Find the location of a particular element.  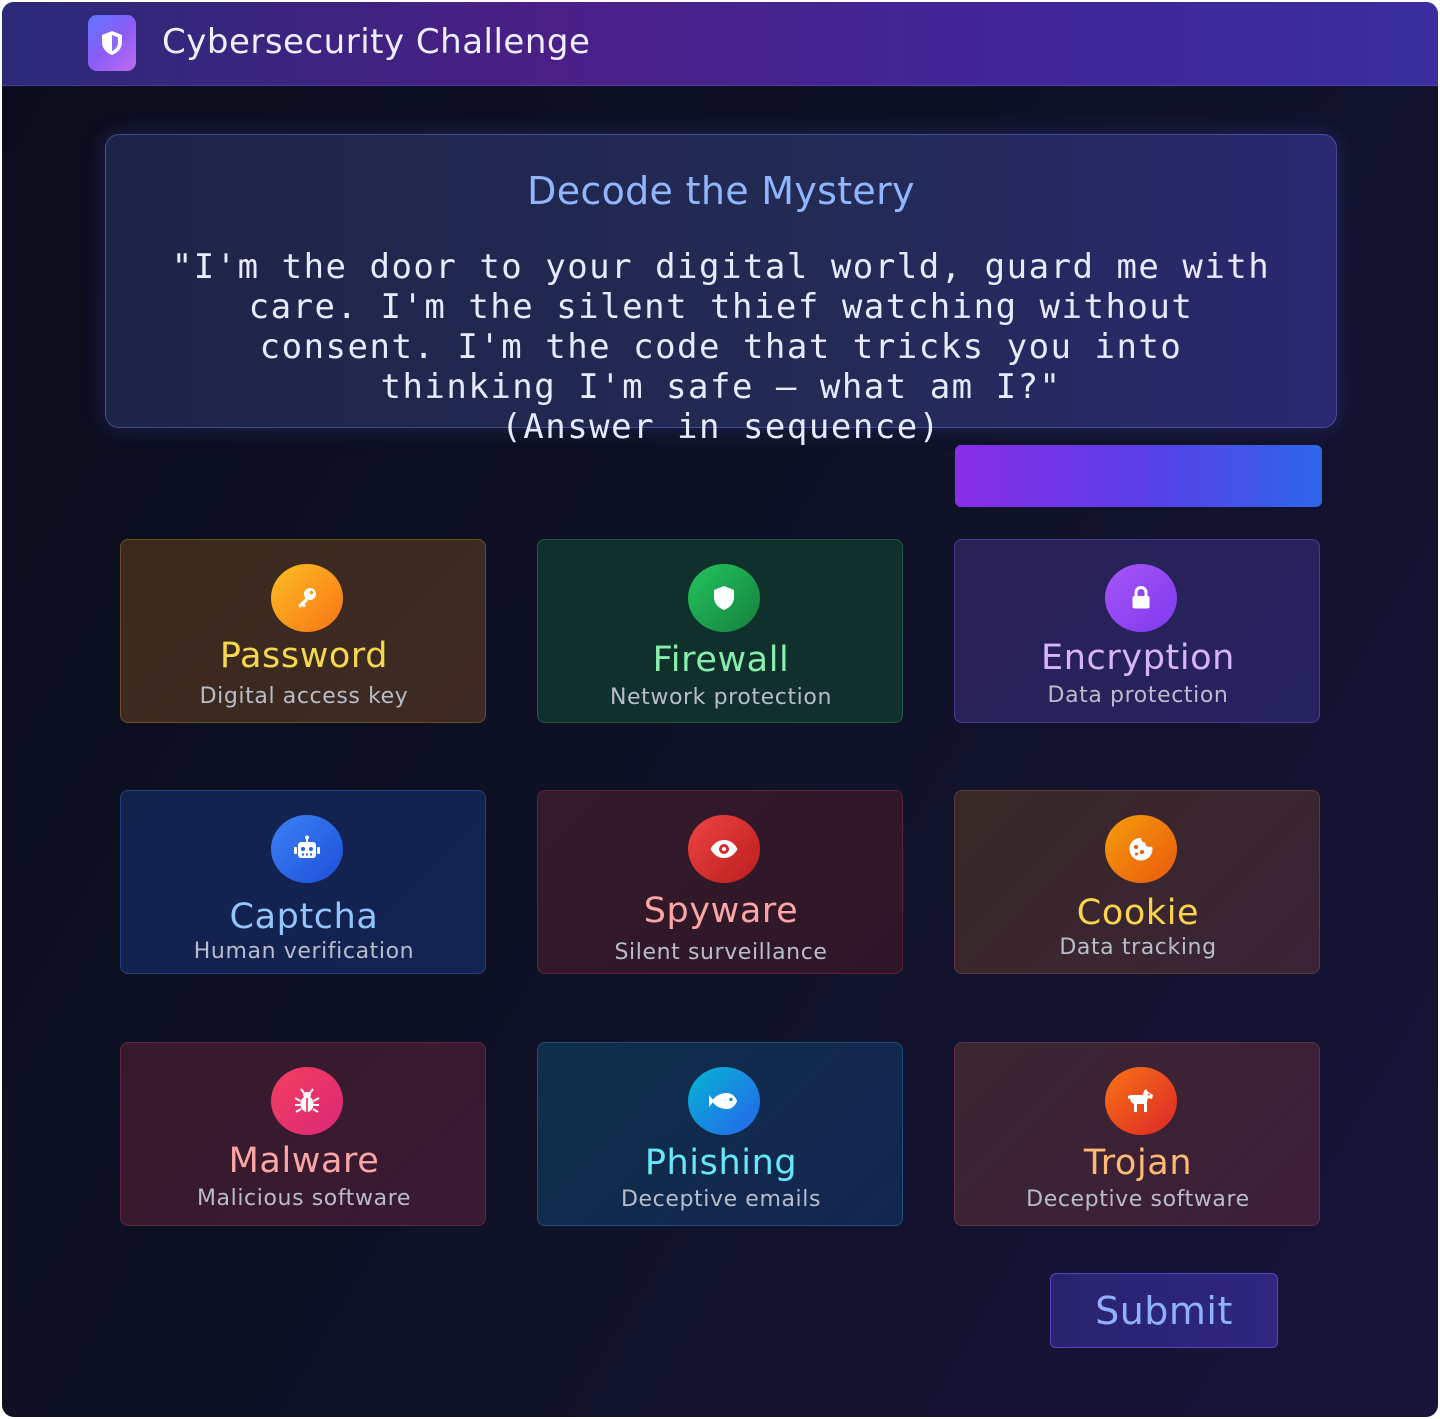

tile-desc: Digital access key is located at coordinates (304, 696).